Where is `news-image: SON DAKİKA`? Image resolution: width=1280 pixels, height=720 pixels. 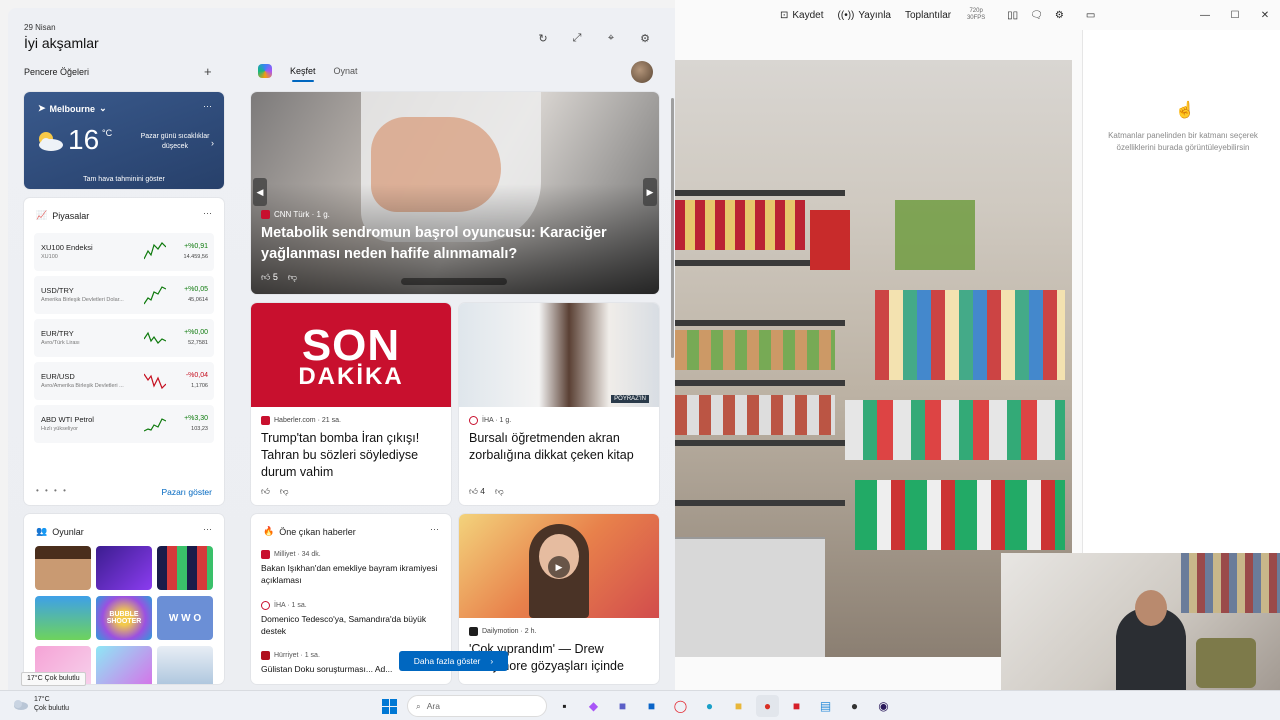 news-image: SON DAKİKA is located at coordinates (351, 355).